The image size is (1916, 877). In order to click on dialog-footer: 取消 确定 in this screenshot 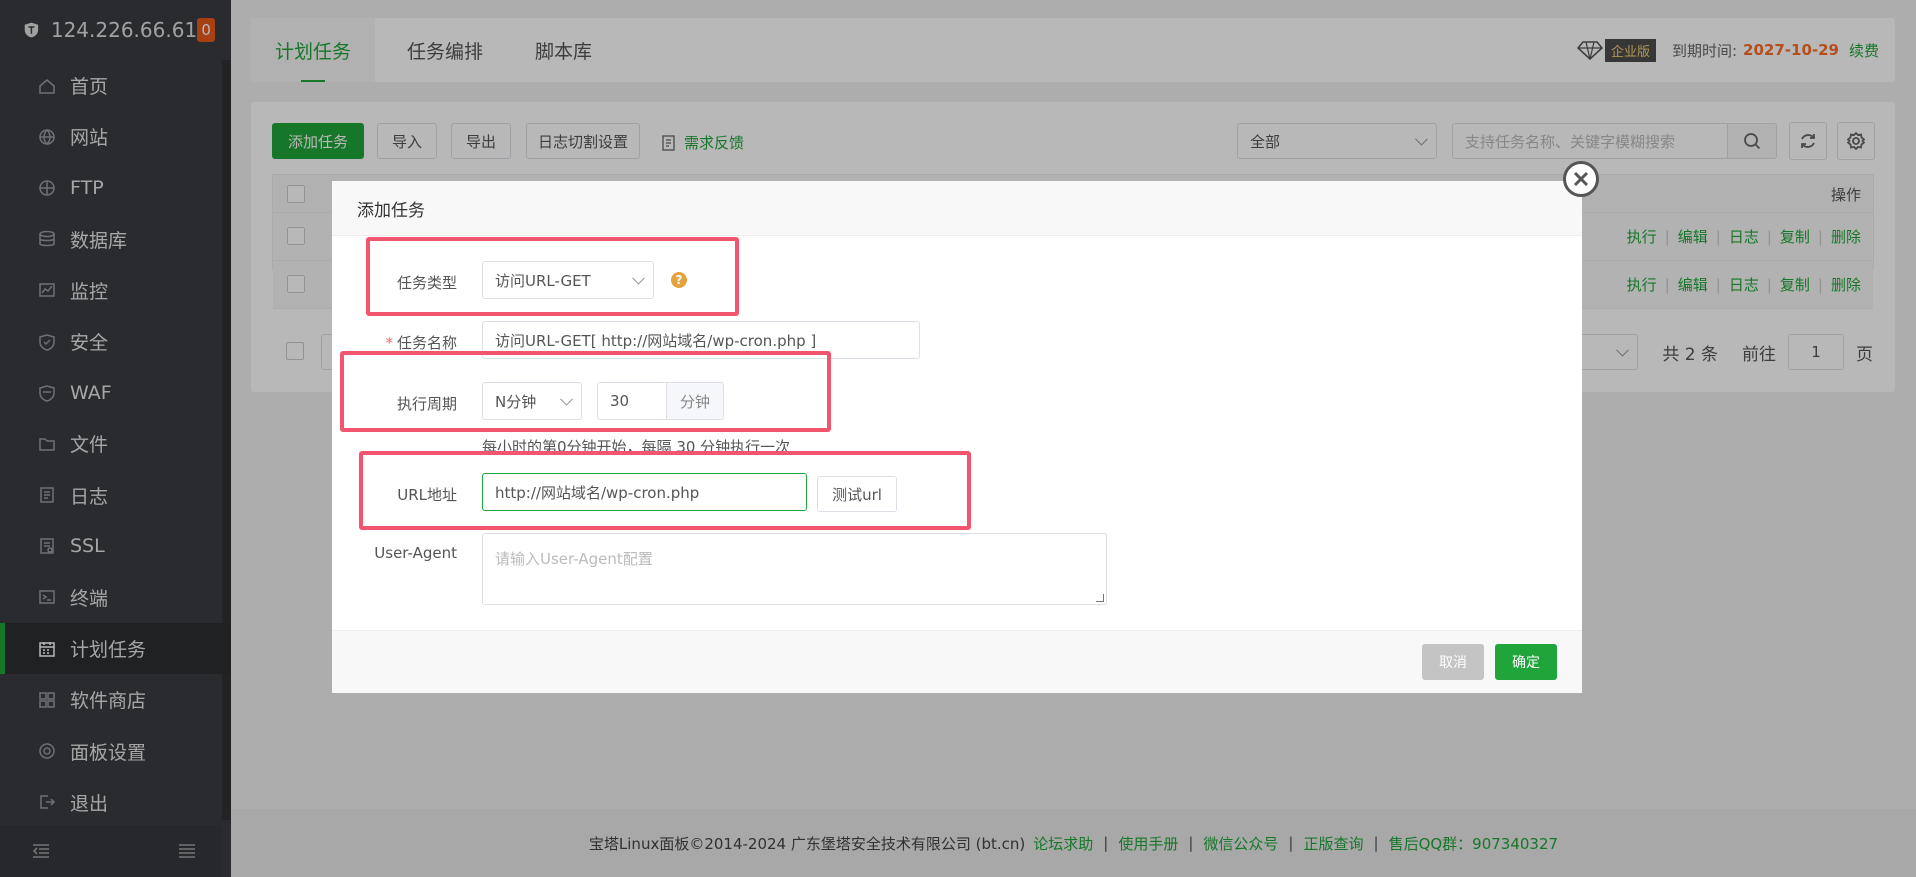, I will do `click(957, 661)`.